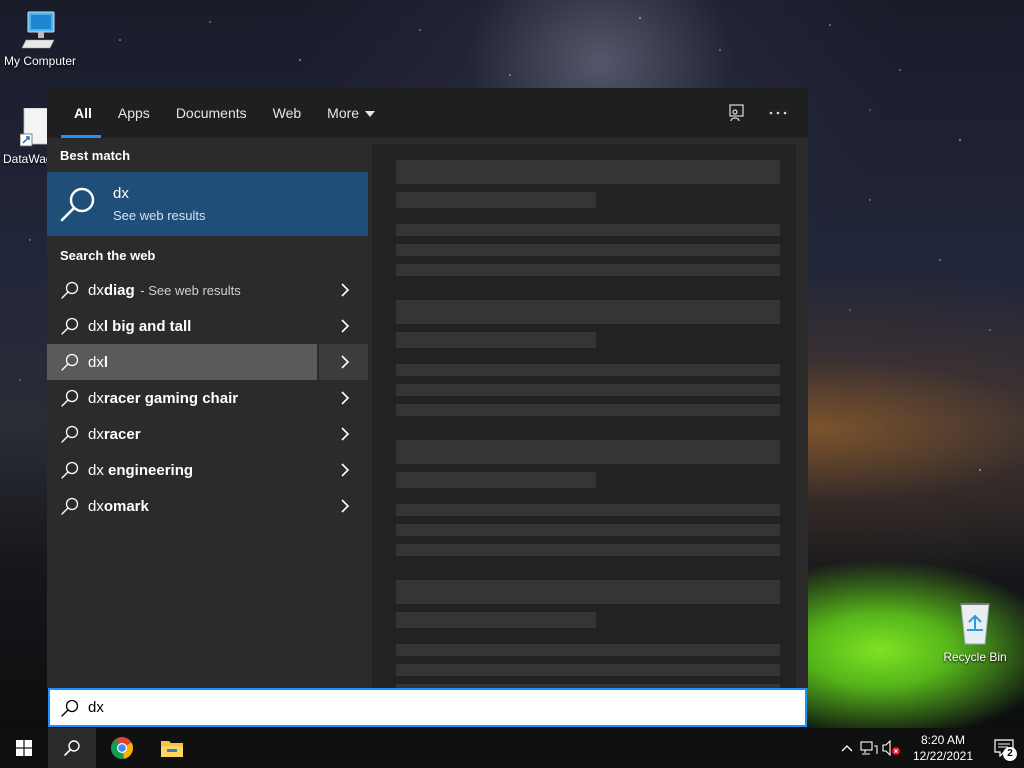  Describe the element at coordinates (975, 623) in the screenshot. I see `recycle-bin-icon` at that location.